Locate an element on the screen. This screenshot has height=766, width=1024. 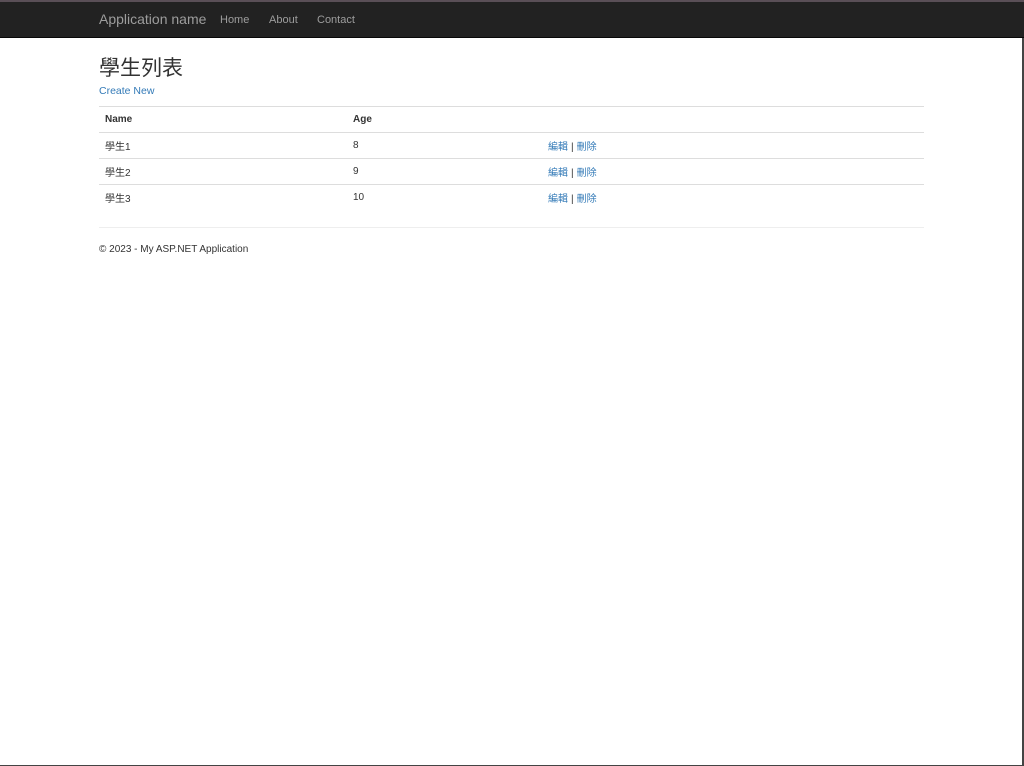
create-new-link: Create New is located at coordinates (126, 91).